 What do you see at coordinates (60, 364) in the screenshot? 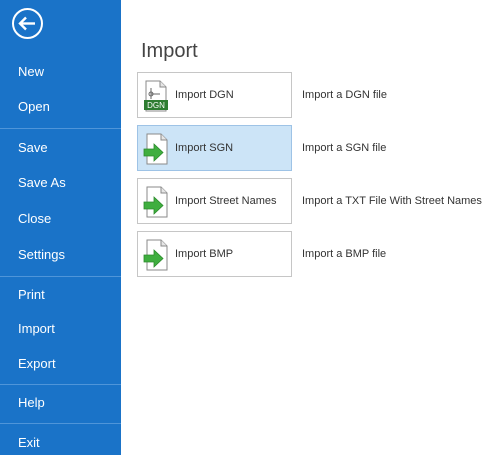
I see `nav-export: Export` at bounding box center [60, 364].